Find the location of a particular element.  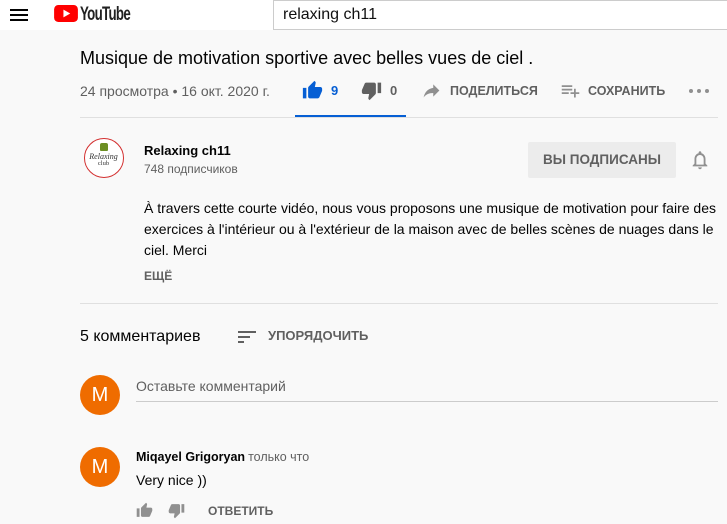

dislike-count: 0 is located at coordinates (393, 91).